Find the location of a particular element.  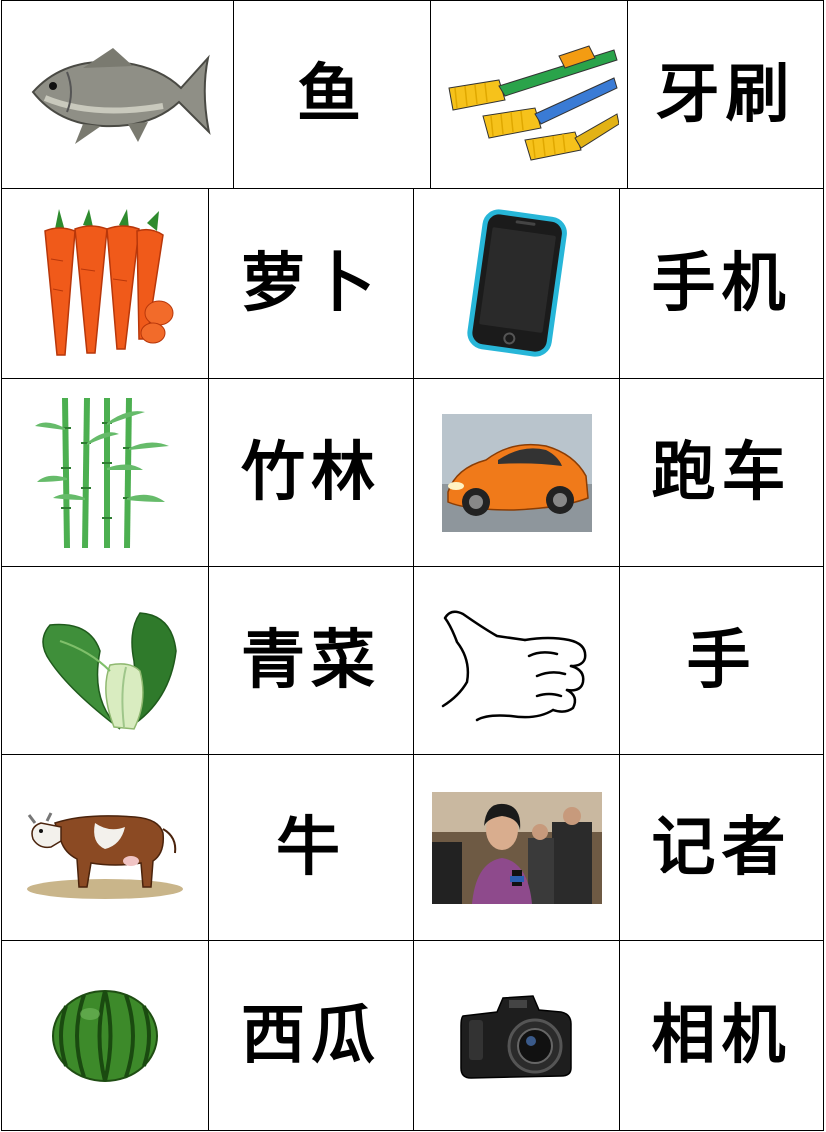

word-label: 记者 is located at coordinates (721, 847).